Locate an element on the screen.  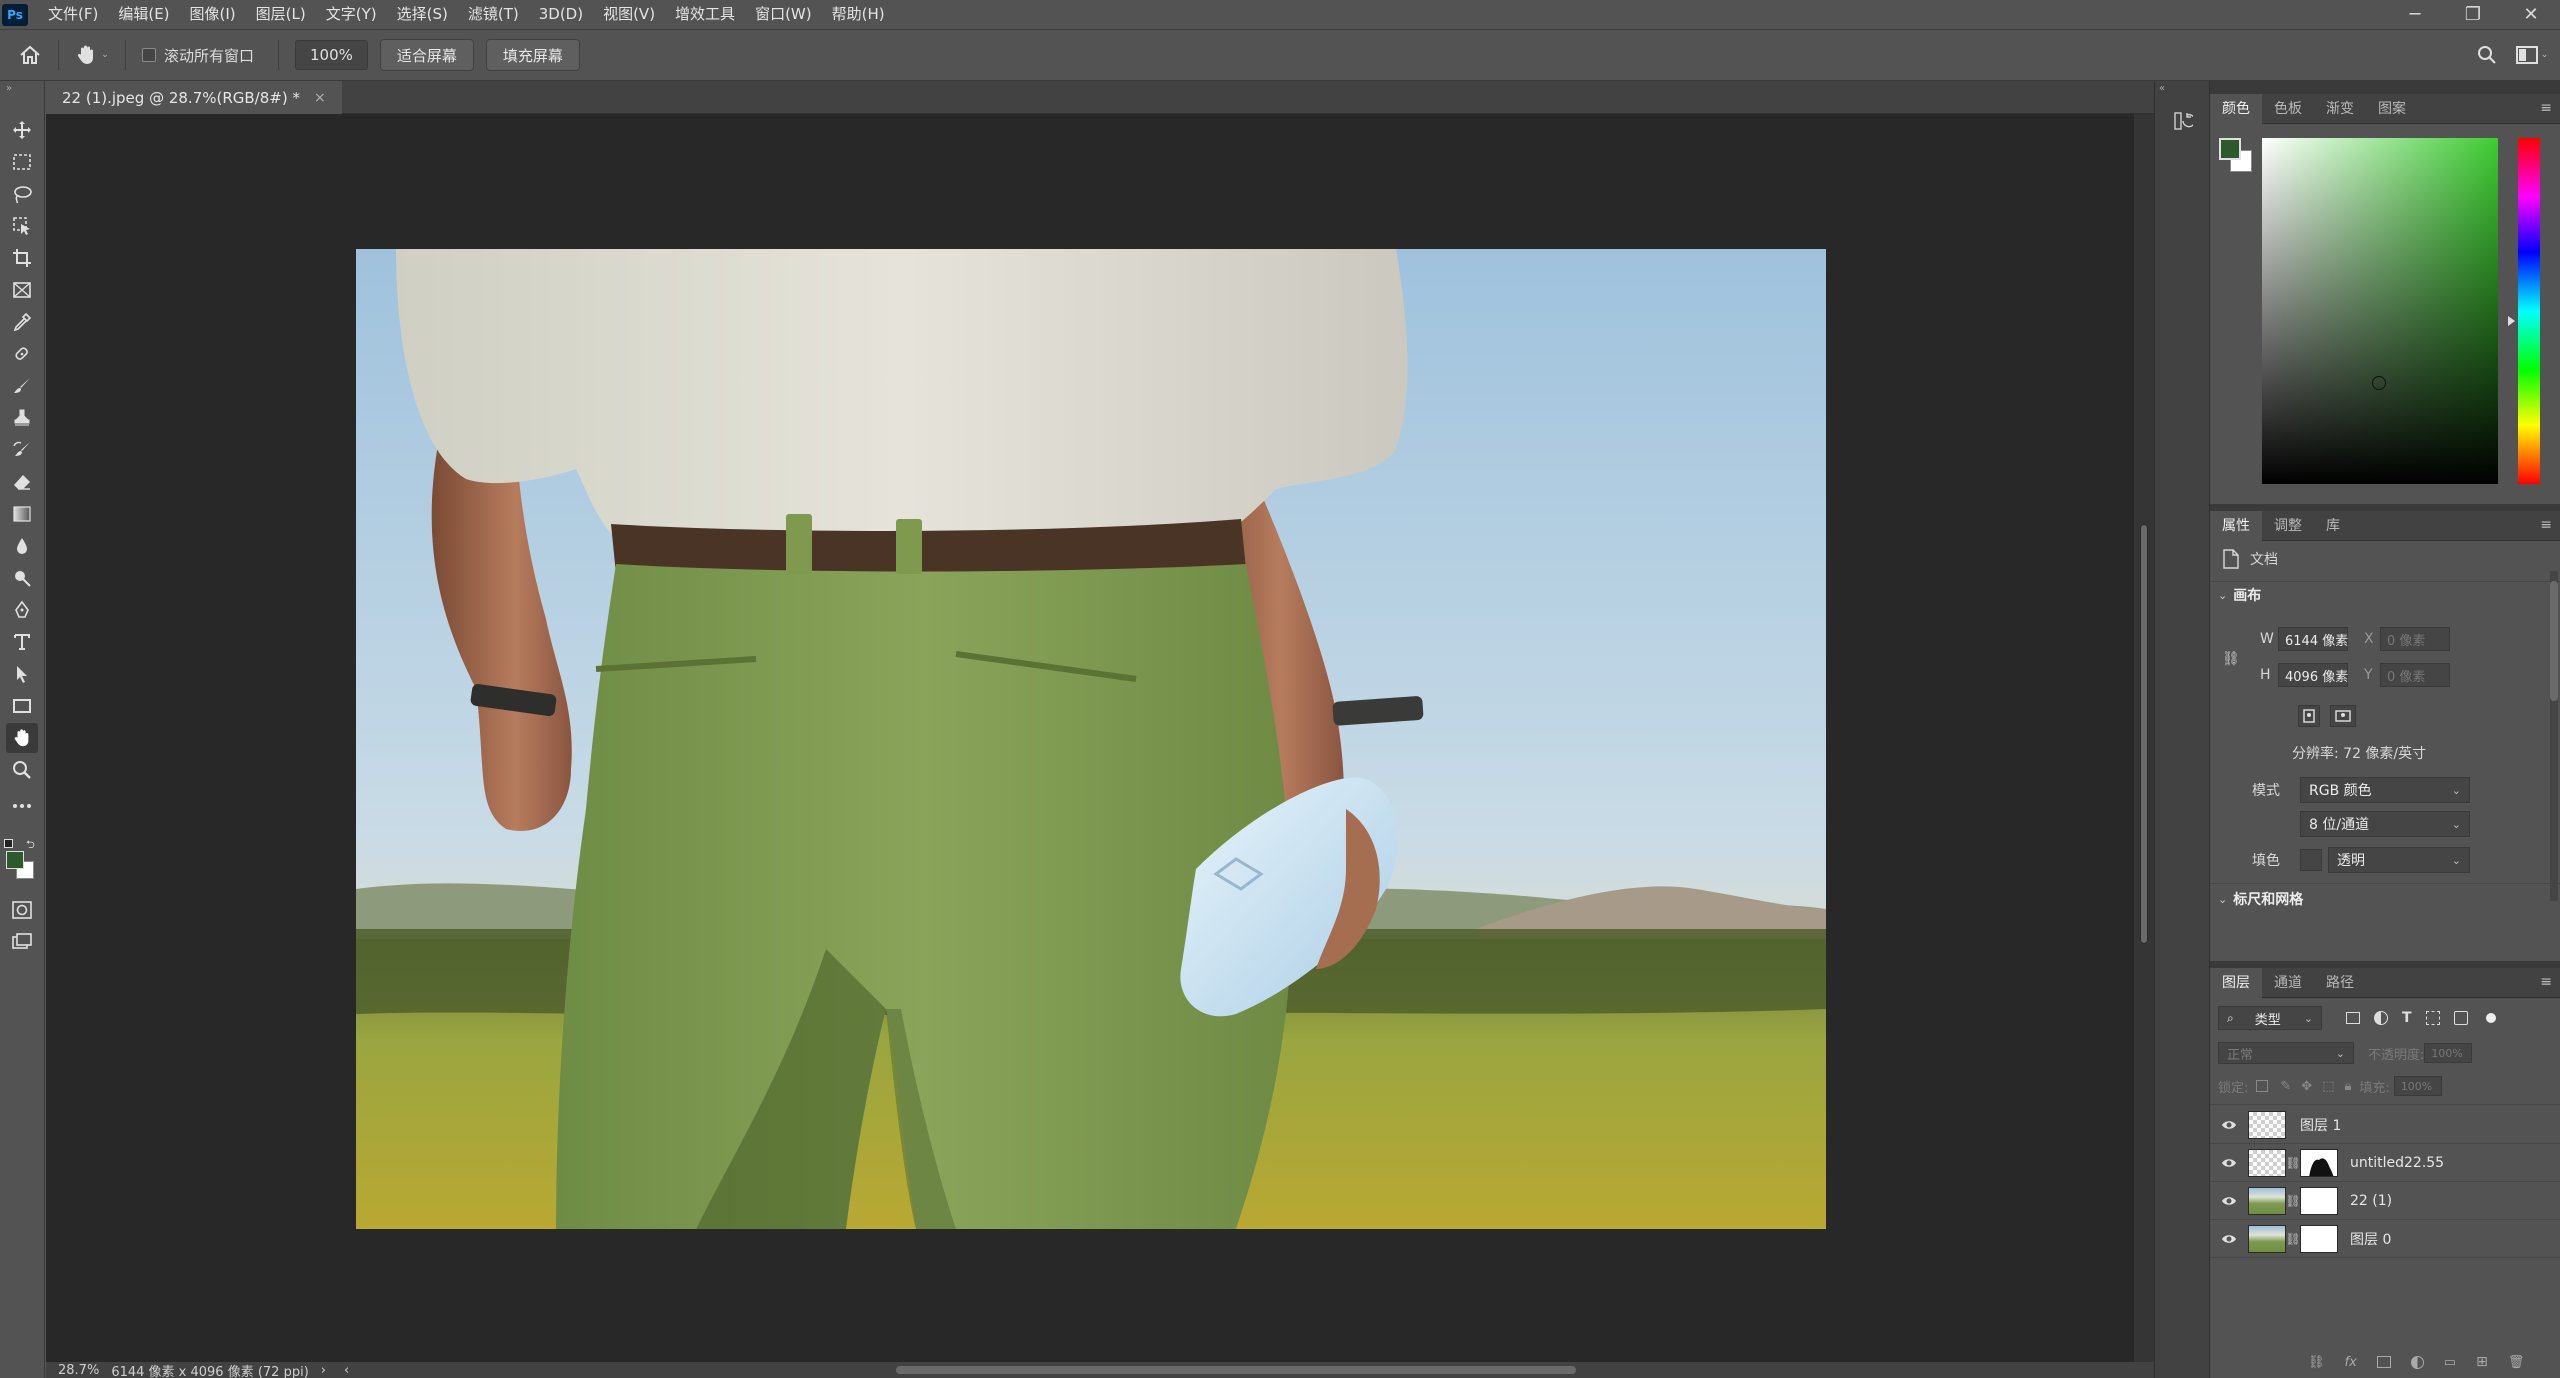
vertical-scroll-thumb is located at coordinates (2144, 734).